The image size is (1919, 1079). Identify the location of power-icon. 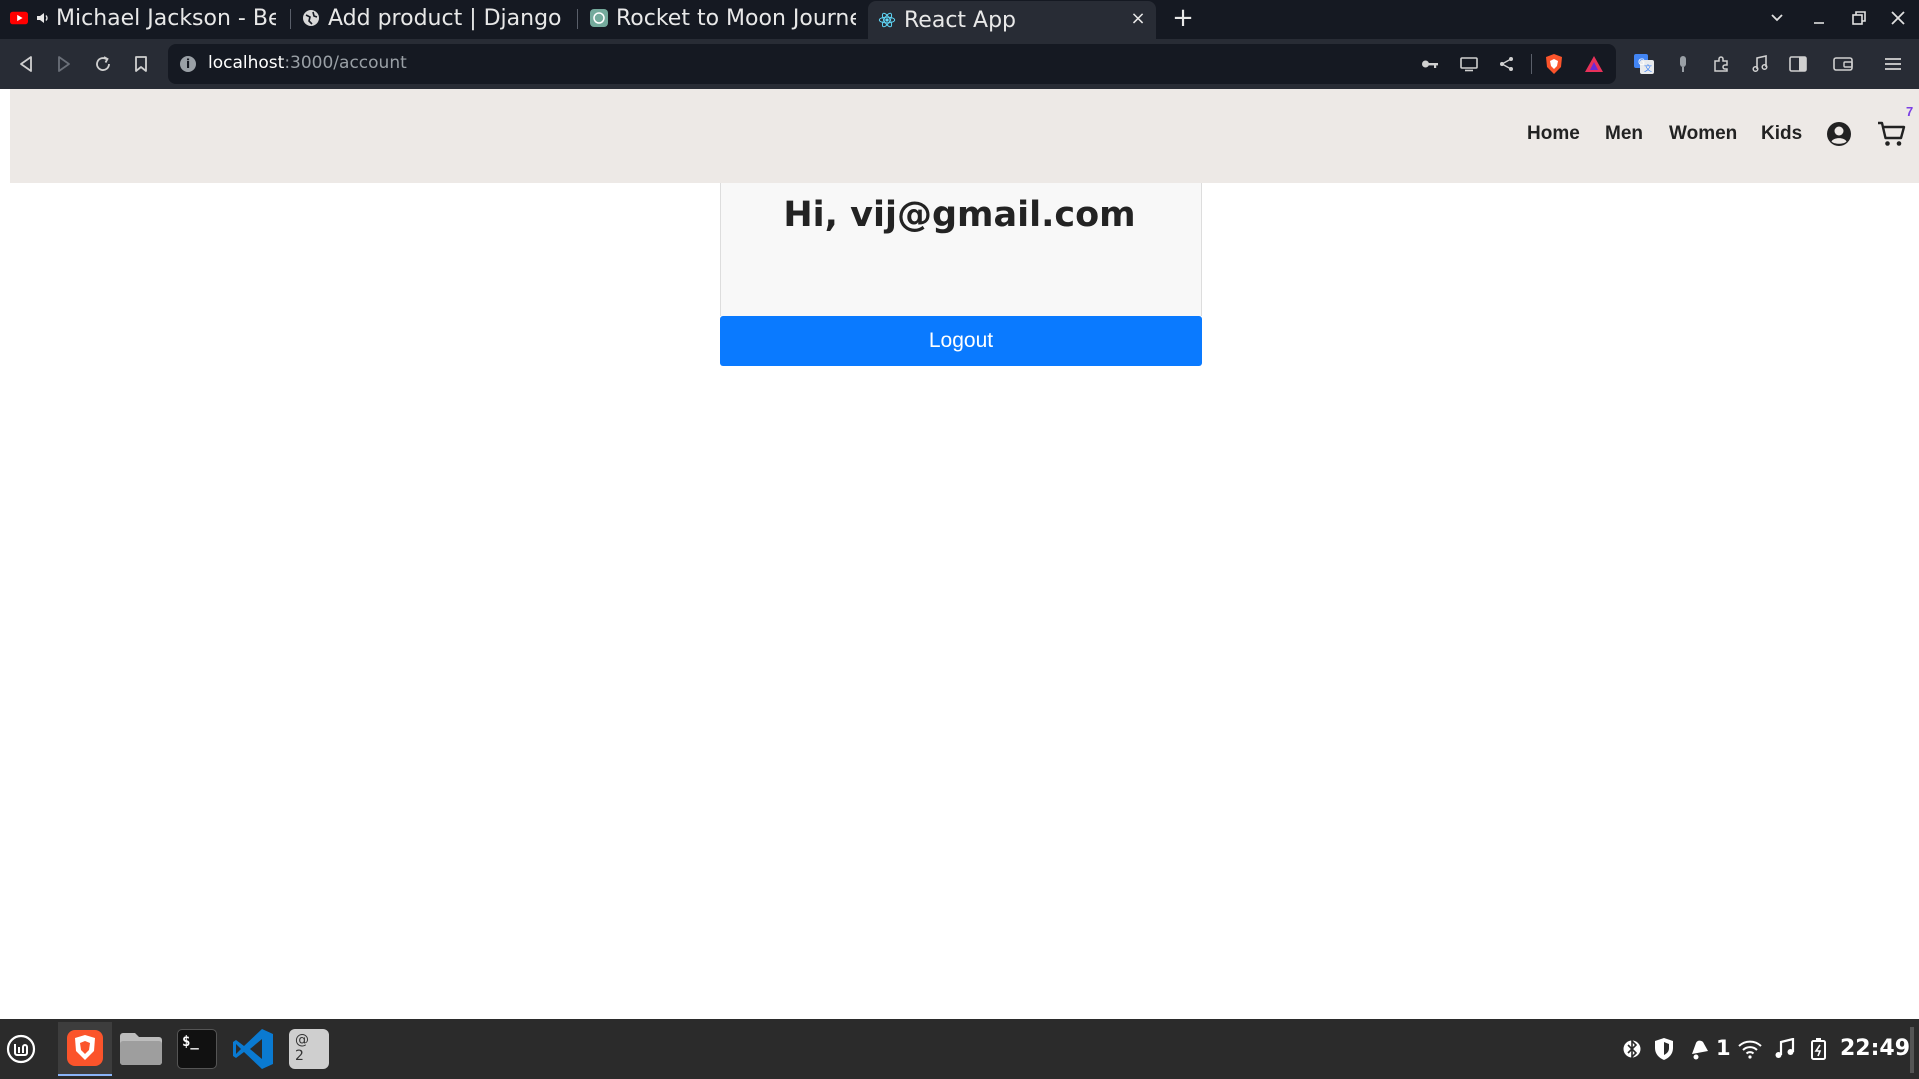
(1819, 1049).